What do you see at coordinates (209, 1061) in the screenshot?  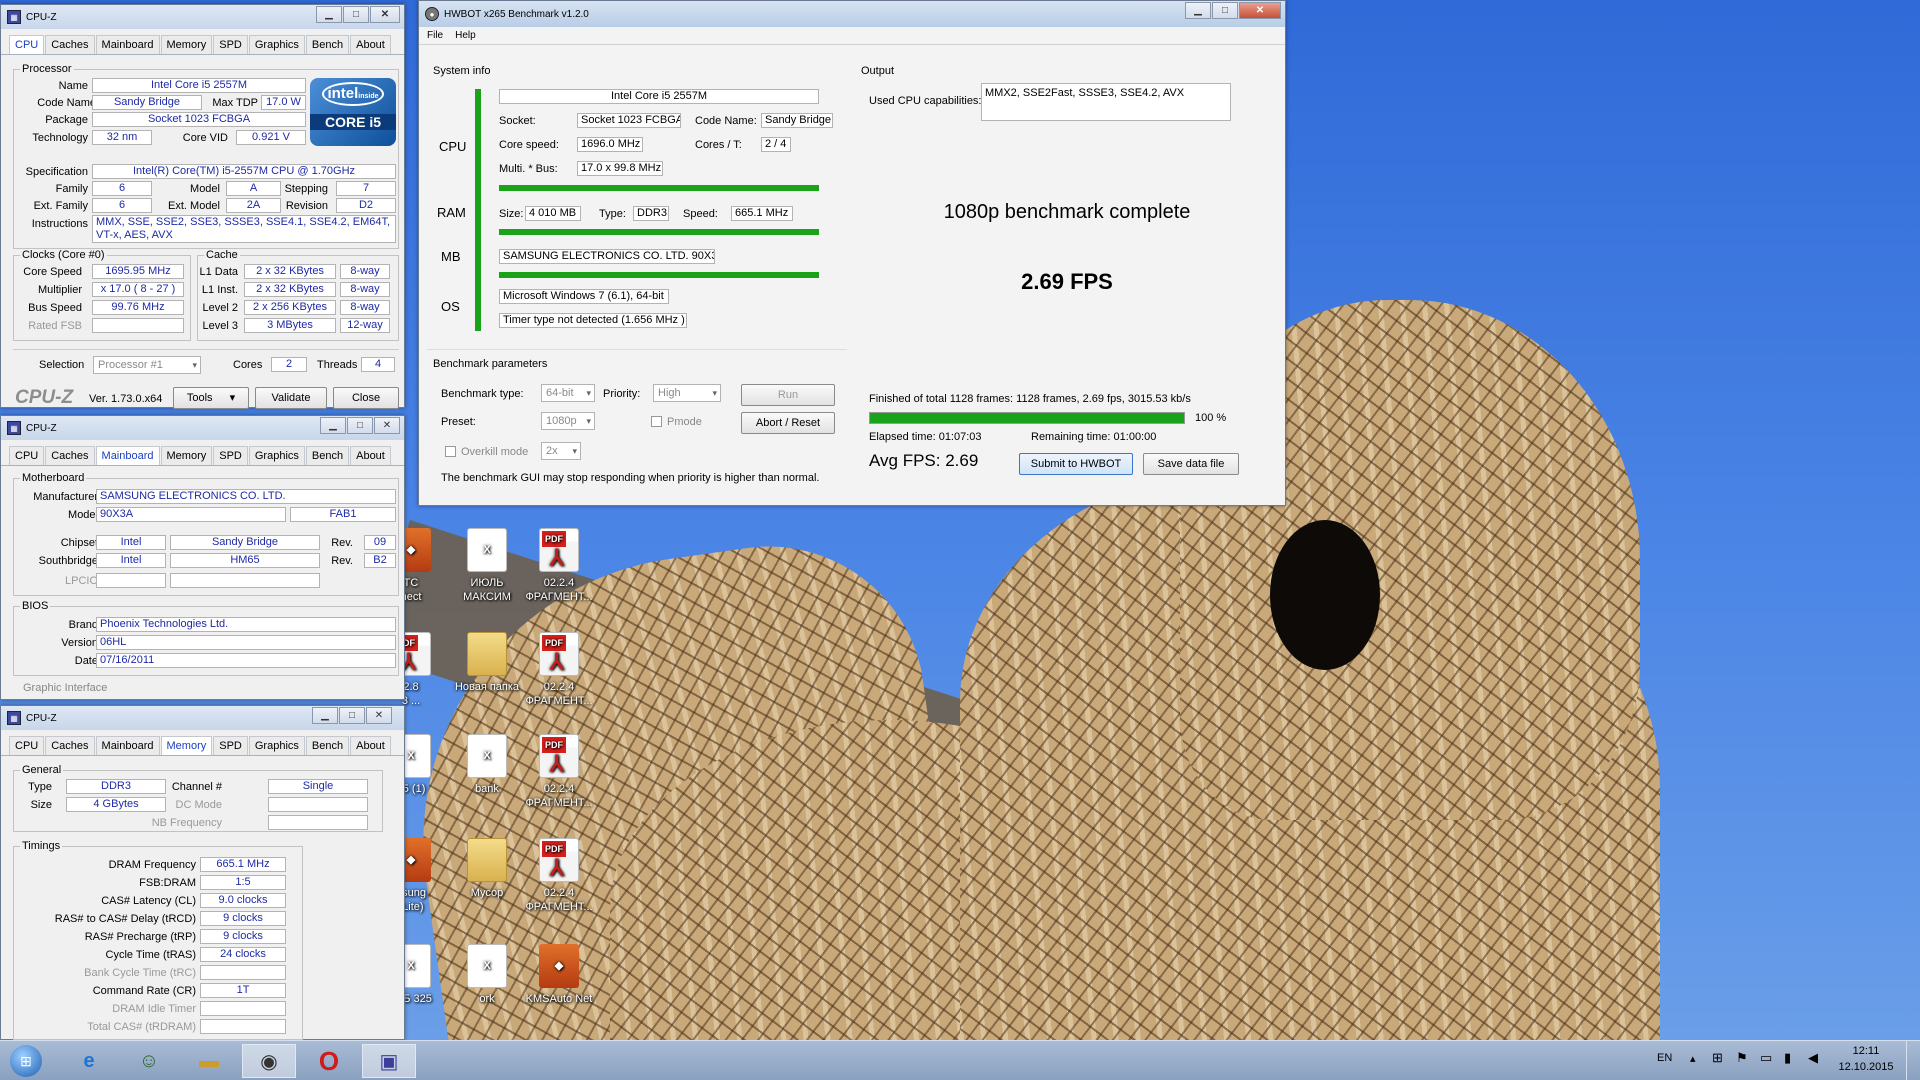 I see `explorer-taskbar-button: ▬` at bounding box center [209, 1061].